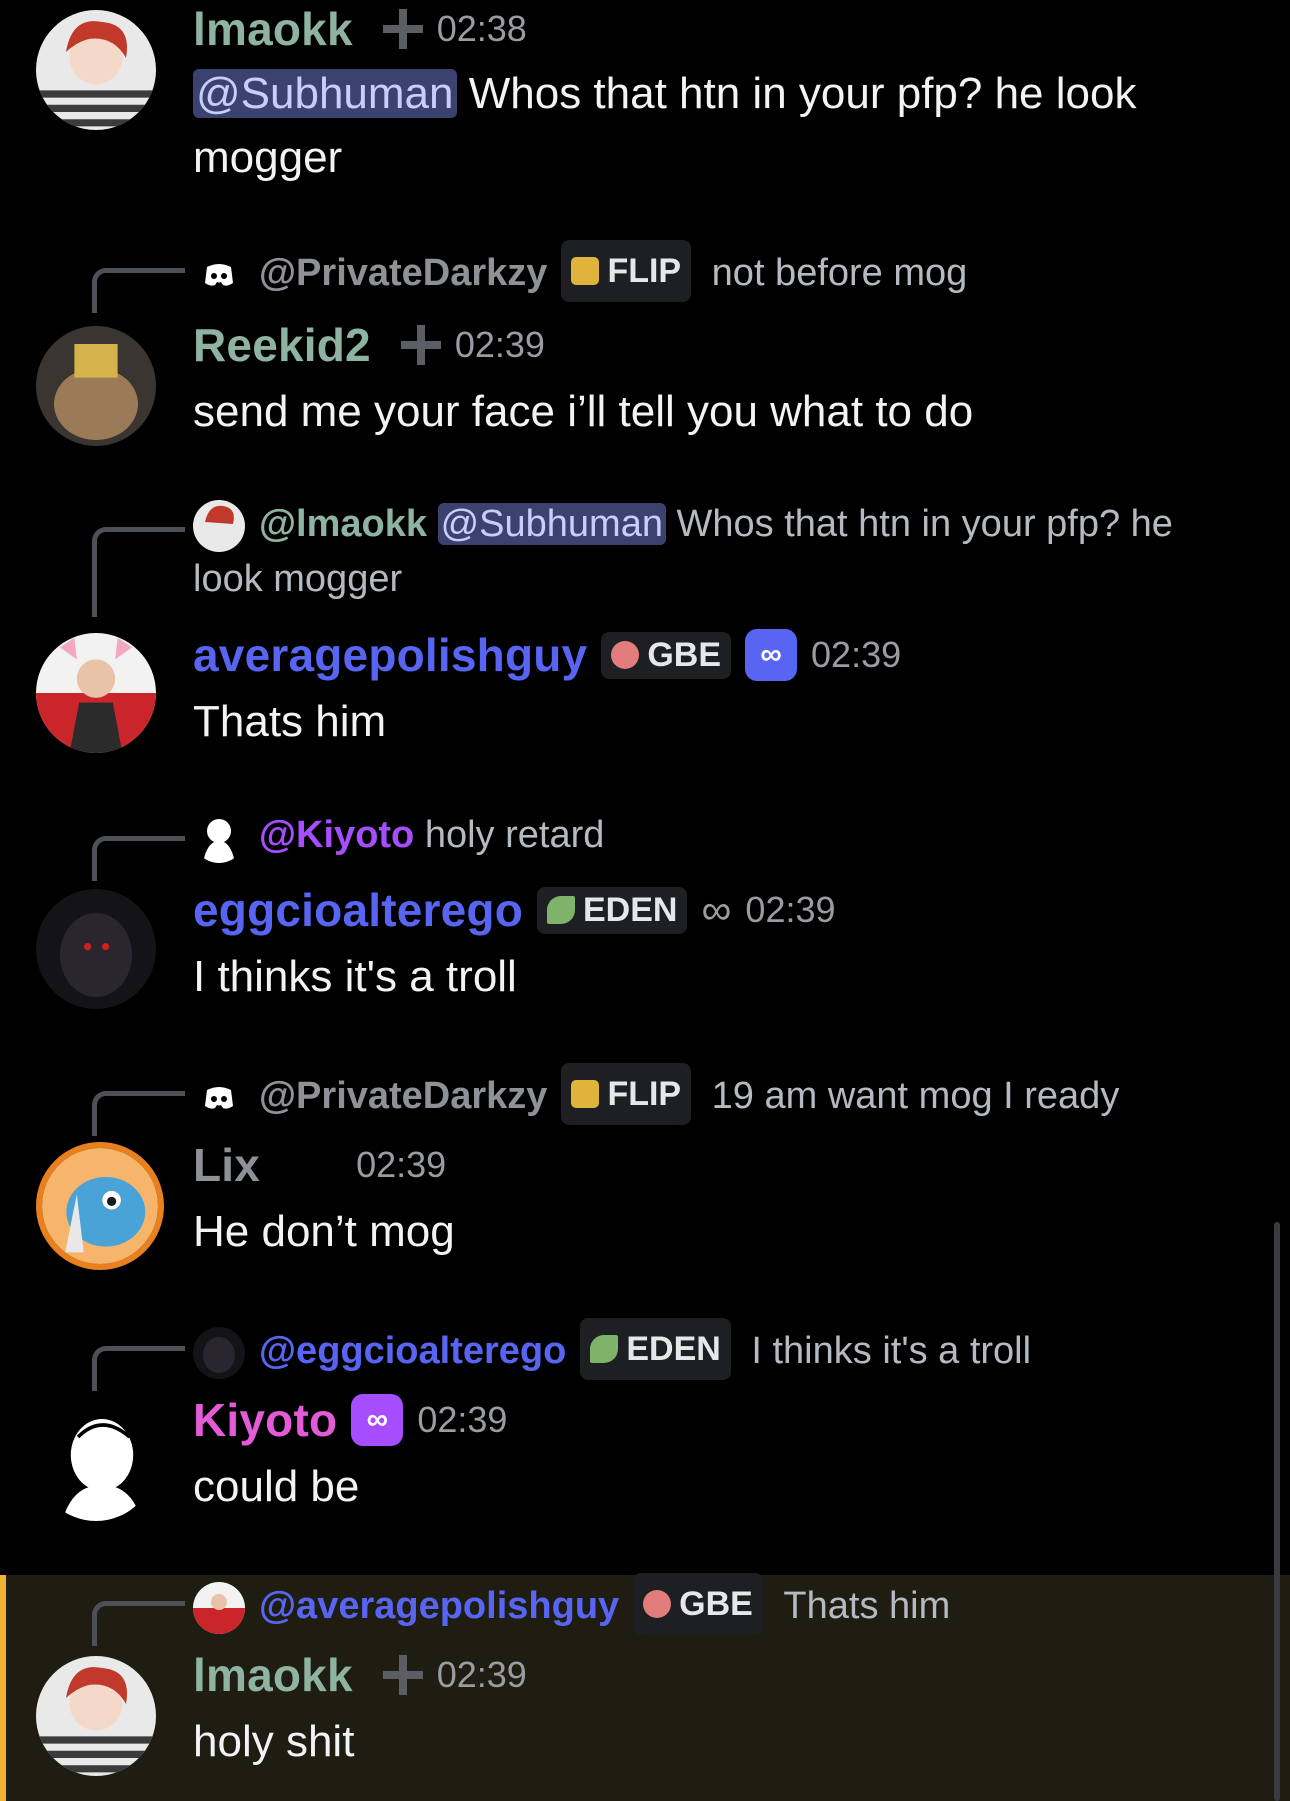  Describe the element at coordinates (915, 1096) in the screenshot. I see `reply-text: 19 am want mog I ready` at that location.